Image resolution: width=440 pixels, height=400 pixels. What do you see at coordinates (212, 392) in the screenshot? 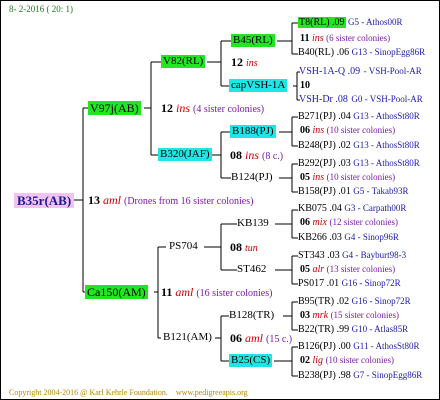
I see `site-link: www.pedigreeapis.org` at bounding box center [212, 392].